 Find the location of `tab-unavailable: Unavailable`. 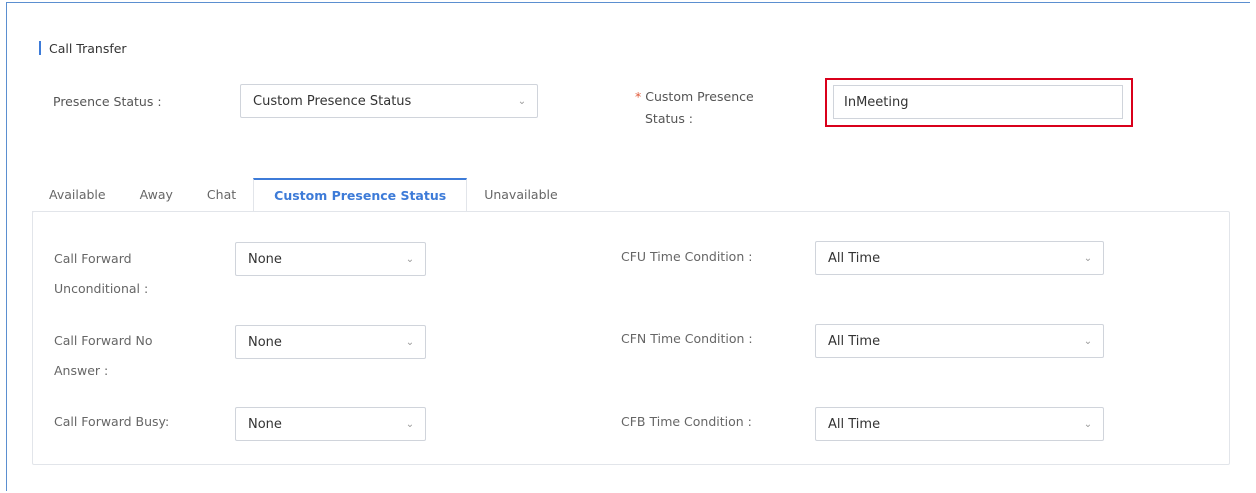

tab-unavailable: Unavailable is located at coordinates (521, 195).